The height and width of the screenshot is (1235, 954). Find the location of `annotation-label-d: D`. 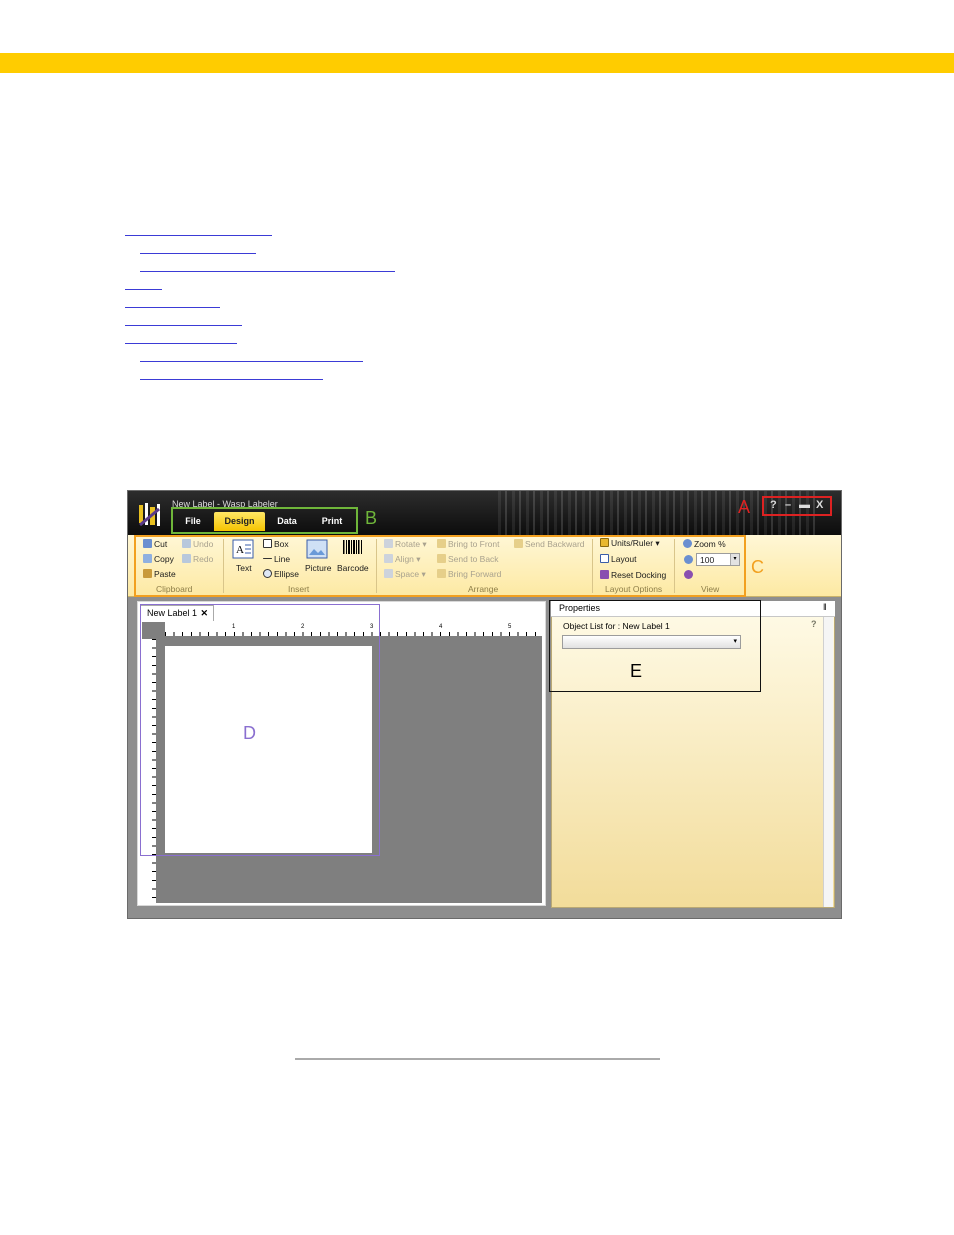

annotation-label-d: D is located at coordinates (249, 733).